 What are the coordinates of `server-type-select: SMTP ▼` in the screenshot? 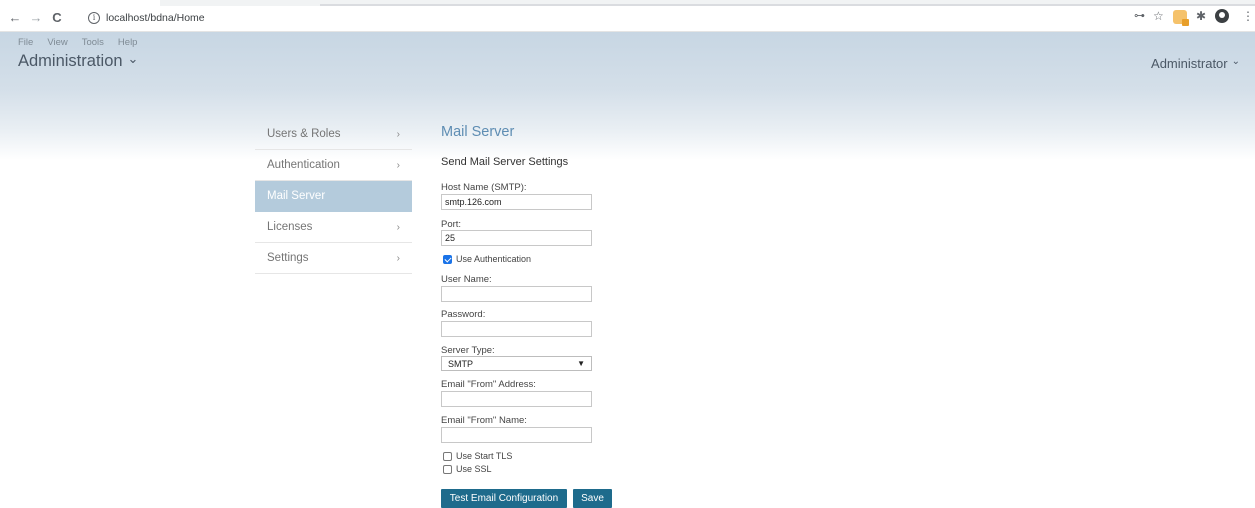 It's located at (516, 363).